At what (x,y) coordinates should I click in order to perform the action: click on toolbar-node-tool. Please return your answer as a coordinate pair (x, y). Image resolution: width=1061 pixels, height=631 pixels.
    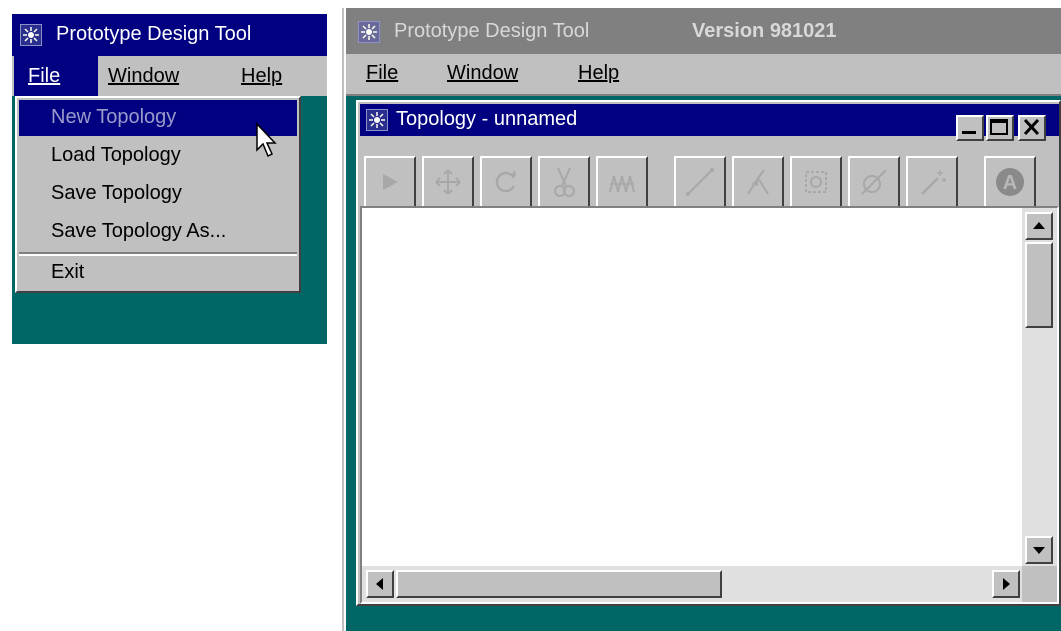
    Looking at the image, I should click on (816, 182).